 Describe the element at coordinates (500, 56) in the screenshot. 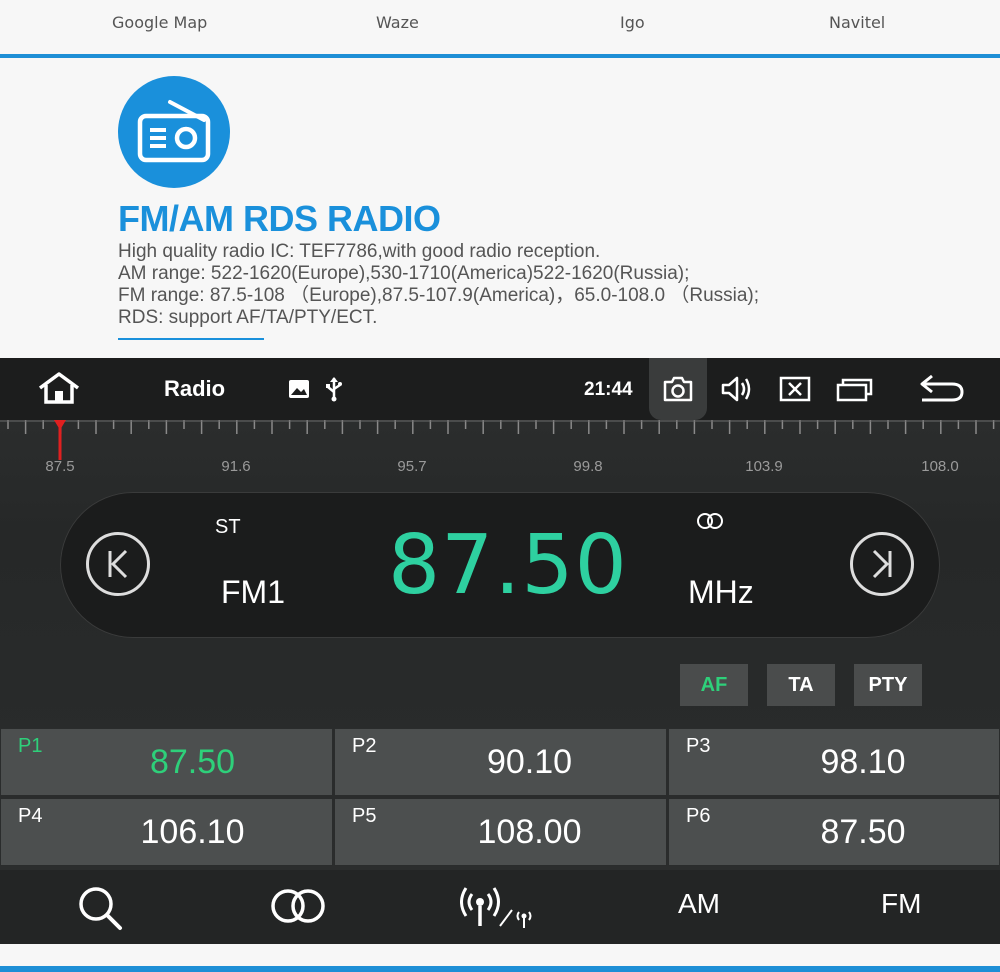

I see `top-divider` at that location.